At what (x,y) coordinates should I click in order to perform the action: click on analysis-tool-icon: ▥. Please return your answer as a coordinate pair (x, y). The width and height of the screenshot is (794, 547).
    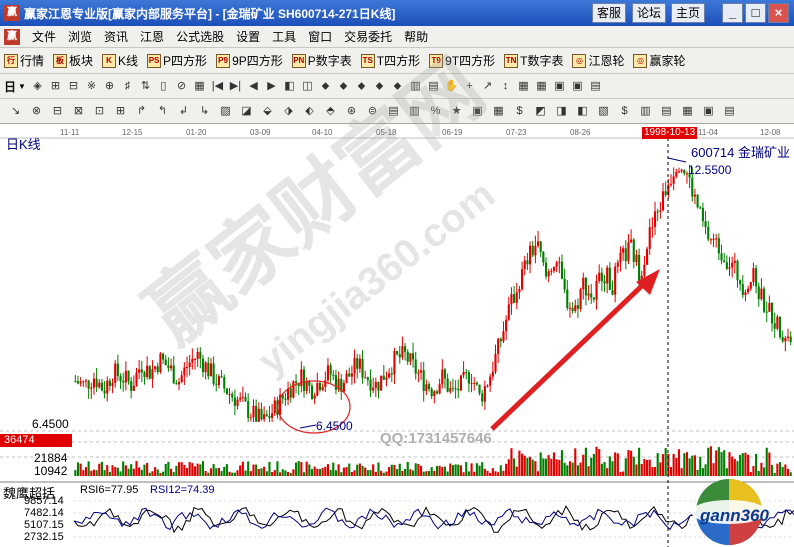
    Looking at the image, I should click on (645, 111).